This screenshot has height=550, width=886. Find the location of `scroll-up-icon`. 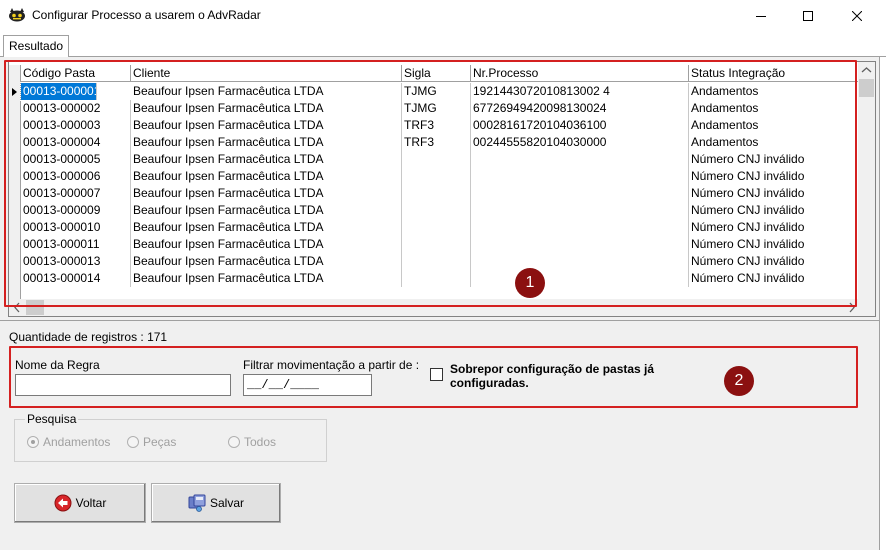

scroll-up-icon is located at coordinates (866, 70).